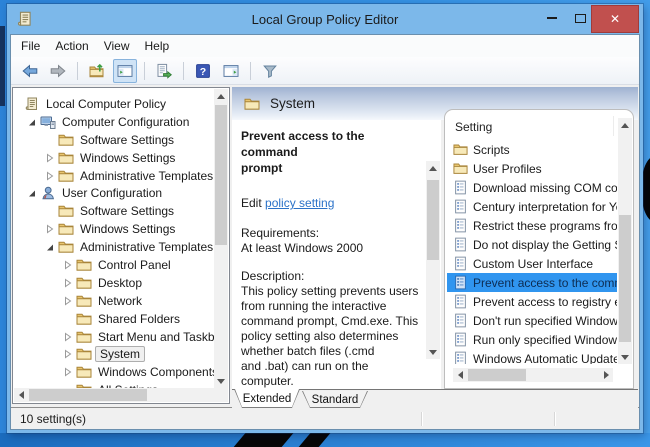 The width and height of the screenshot is (650, 447). I want to click on close-button: ✕, so click(615, 19).